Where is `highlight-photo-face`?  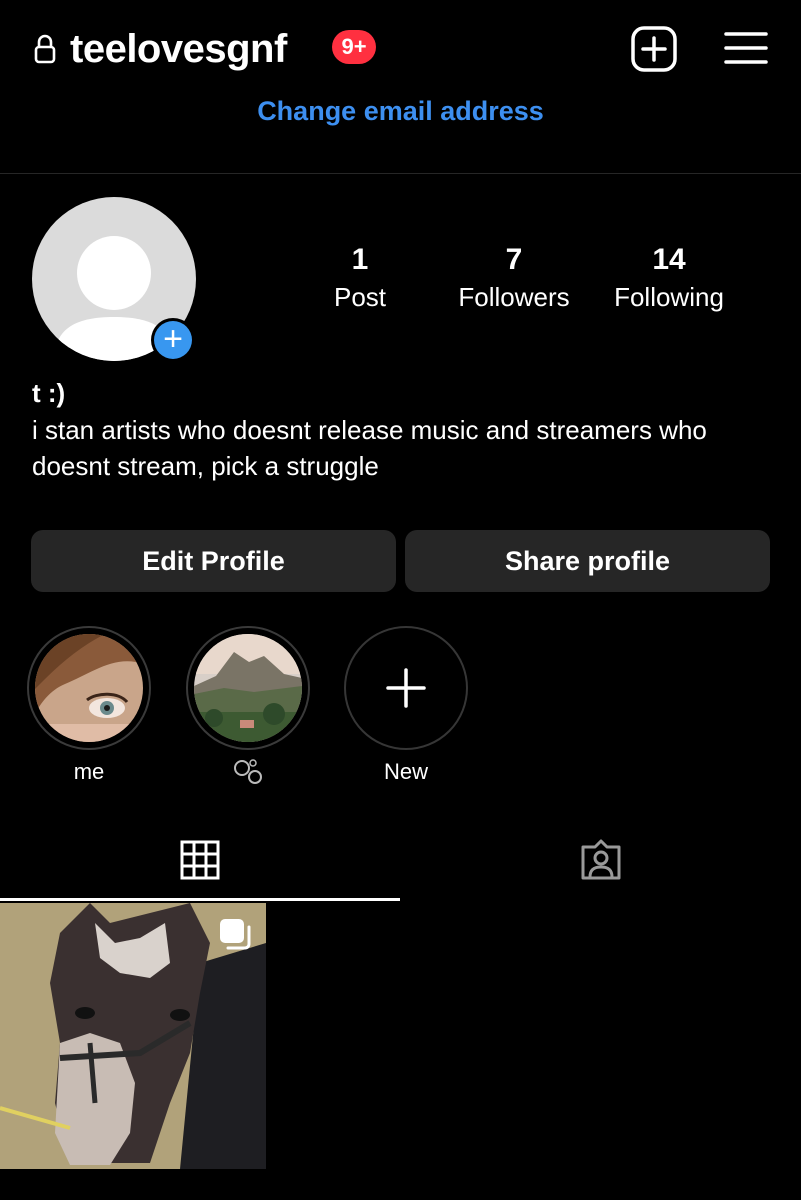
highlight-photo-face is located at coordinates (89, 688).